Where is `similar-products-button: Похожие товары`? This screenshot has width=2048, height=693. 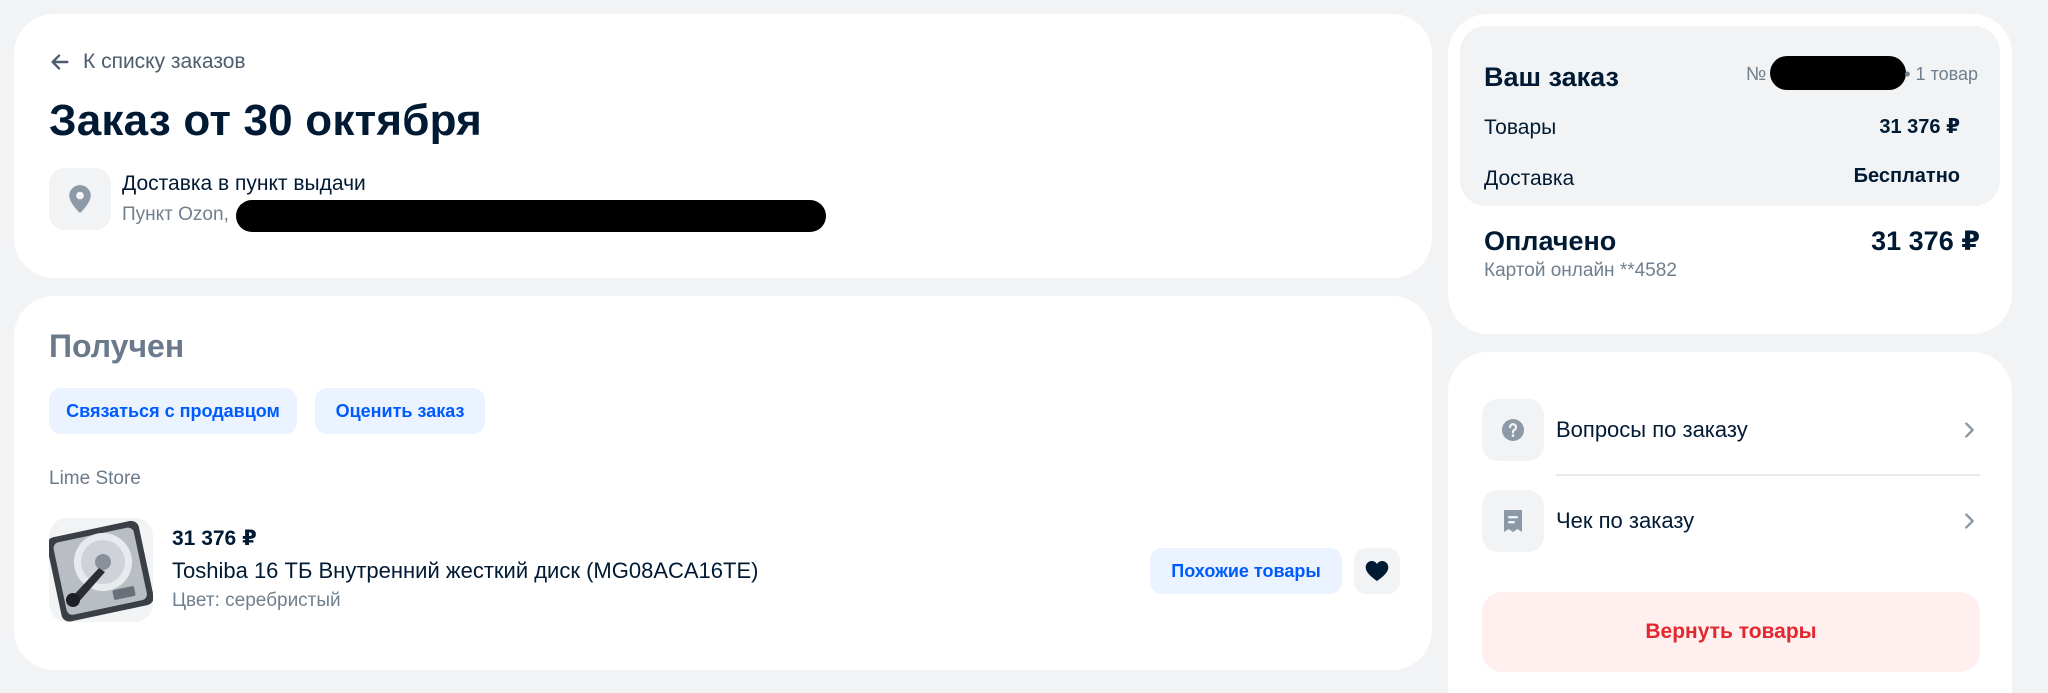
similar-products-button: Похожие товары is located at coordinates (1246, 571).